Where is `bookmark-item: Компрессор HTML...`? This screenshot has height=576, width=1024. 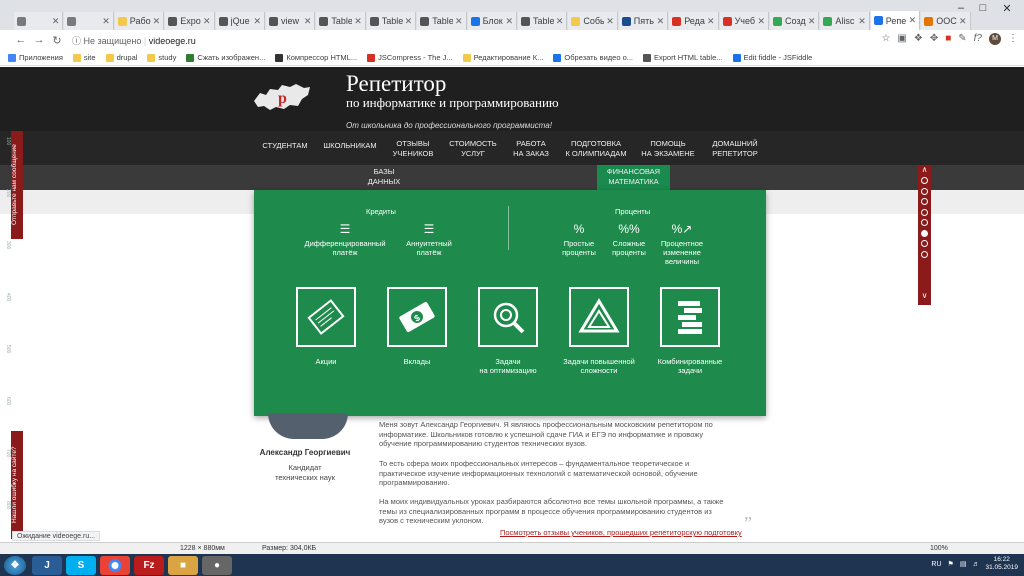 bookmark-item: Компрессор HTML... is located at coordinates (316, 57).